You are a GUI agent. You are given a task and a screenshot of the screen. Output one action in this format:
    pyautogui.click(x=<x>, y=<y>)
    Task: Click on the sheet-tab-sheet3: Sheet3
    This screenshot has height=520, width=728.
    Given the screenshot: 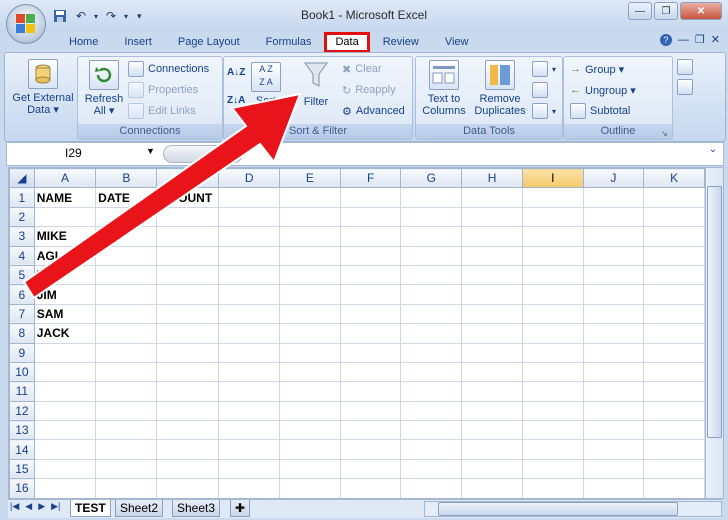 What is the action you would take?
    pyautogui.click(x=196, y=508)
    